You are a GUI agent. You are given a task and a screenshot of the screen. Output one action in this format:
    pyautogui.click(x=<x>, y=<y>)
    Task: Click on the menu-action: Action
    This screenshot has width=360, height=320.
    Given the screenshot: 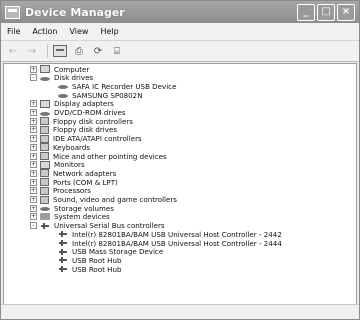 What is the action you would take?
    pyautogui.click(x=44, y=31)
    